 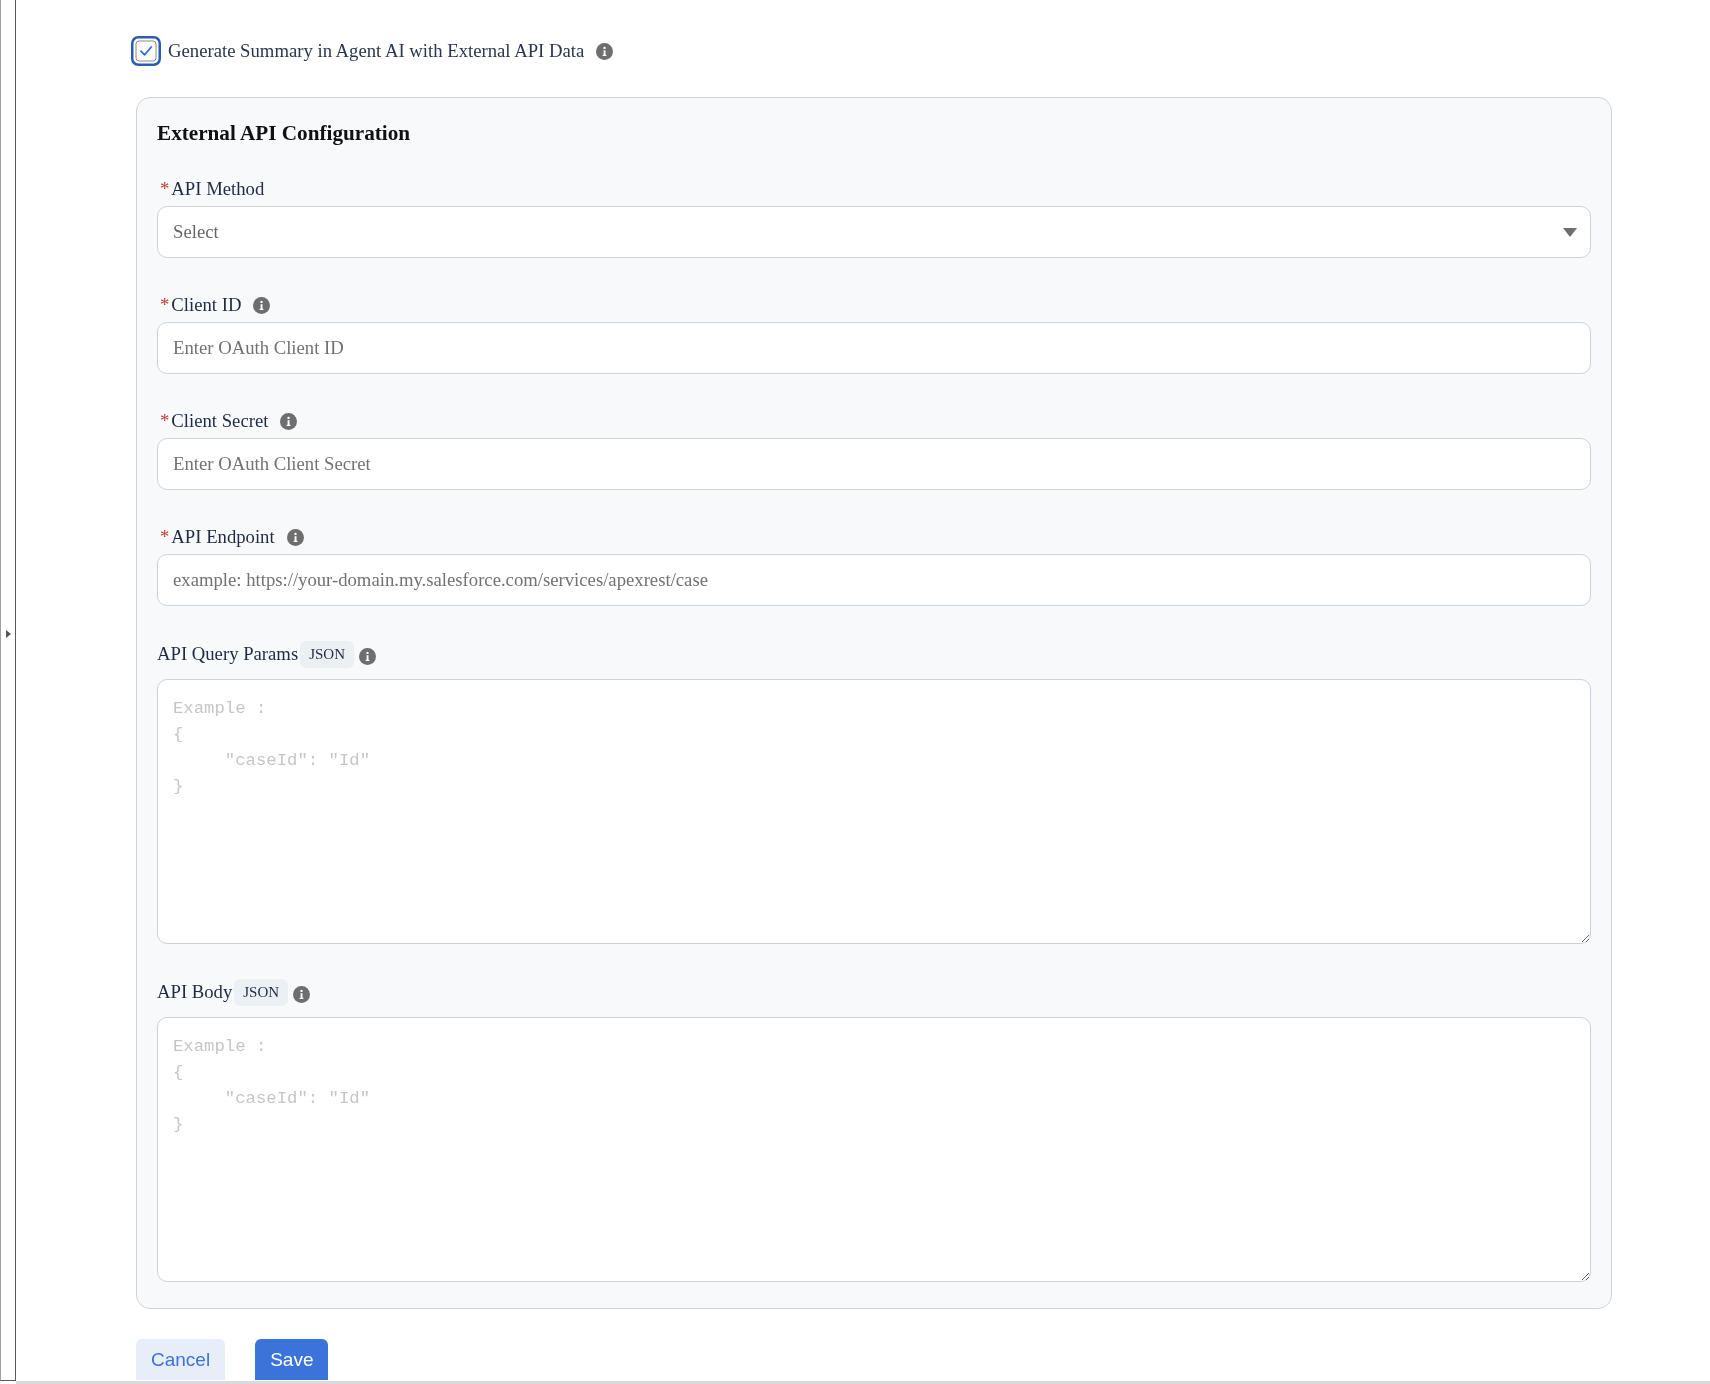 What do you see at coordinates (195, 992) in the screenshot?
I see `field-label: API Body` at bounding box center [195, 992].